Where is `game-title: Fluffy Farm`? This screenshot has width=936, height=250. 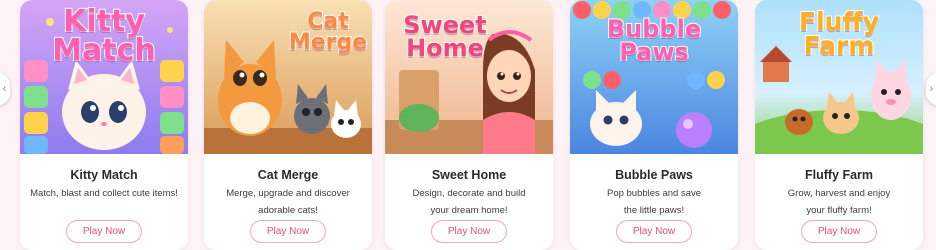 game-title: Fluffy Farm is located at coordinates (839, 175).